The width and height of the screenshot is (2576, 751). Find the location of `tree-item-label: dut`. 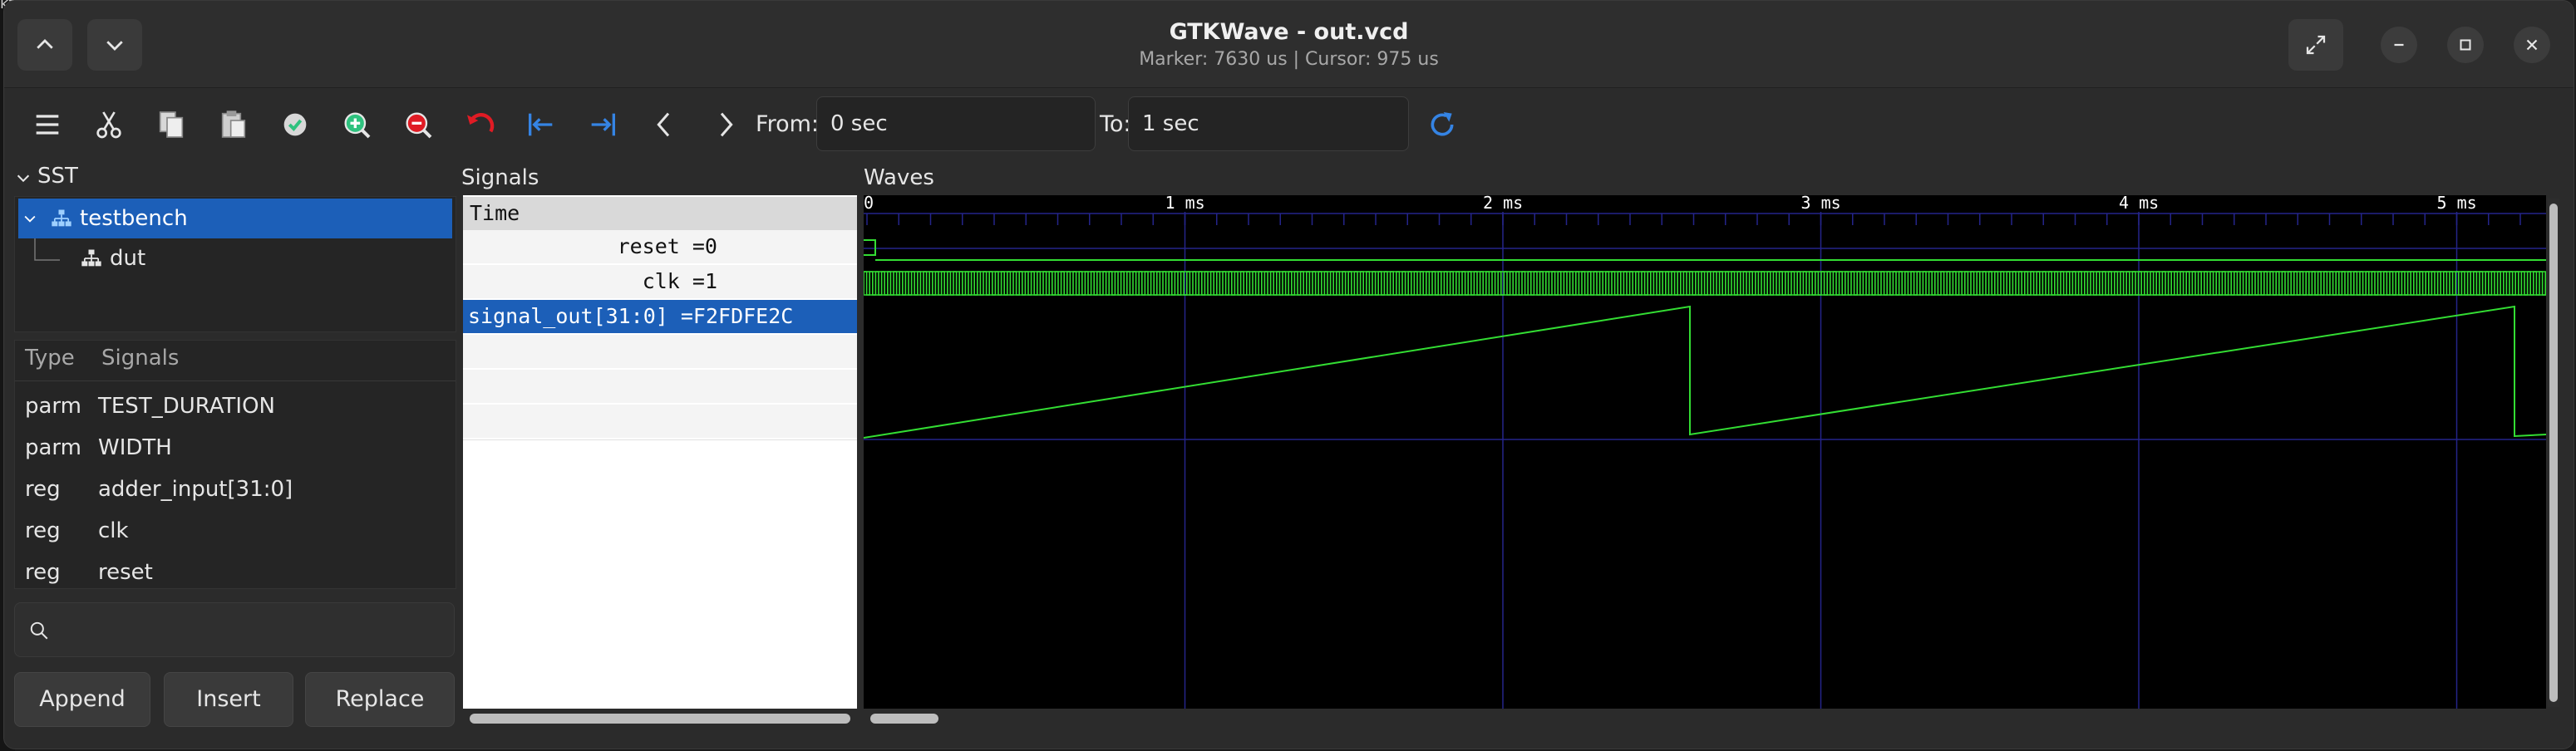

tree-item-label: dut is located at coordinates (128, 258).